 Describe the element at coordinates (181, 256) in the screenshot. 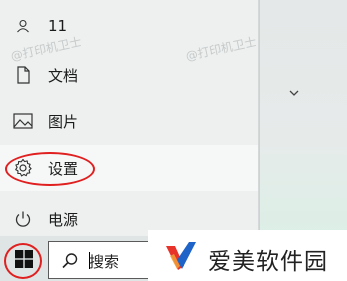

I see `brand-logo` at that location.